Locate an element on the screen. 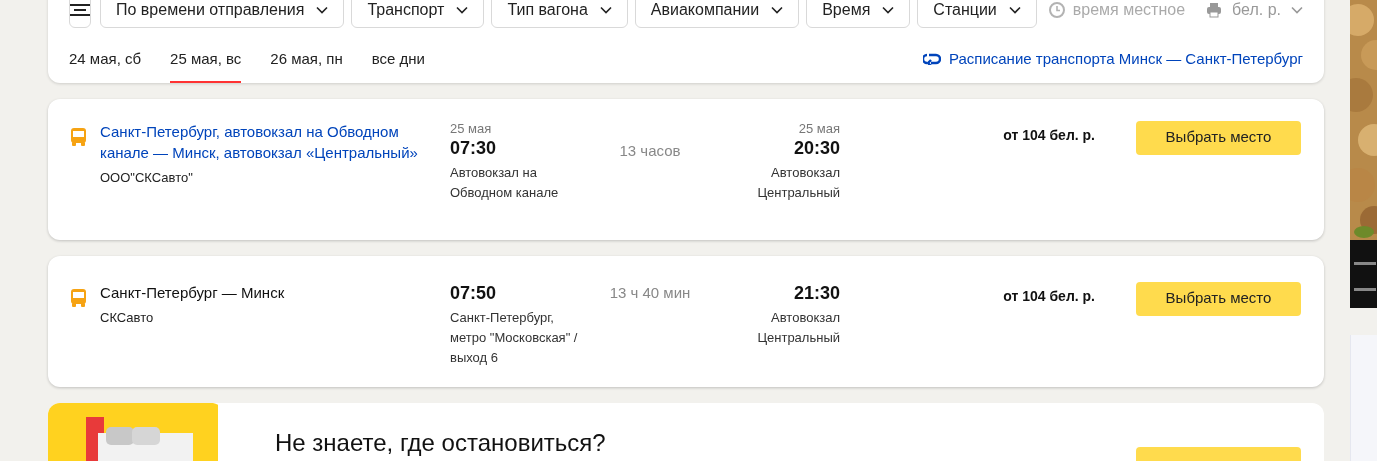 Image resolution: width=1377 pixels, height=461 pixels. route-link: Санкт-Петербург, автовокзал на Обводном канале — Минск, автовокзал «Центральный» is located at coordinates (267, 141).